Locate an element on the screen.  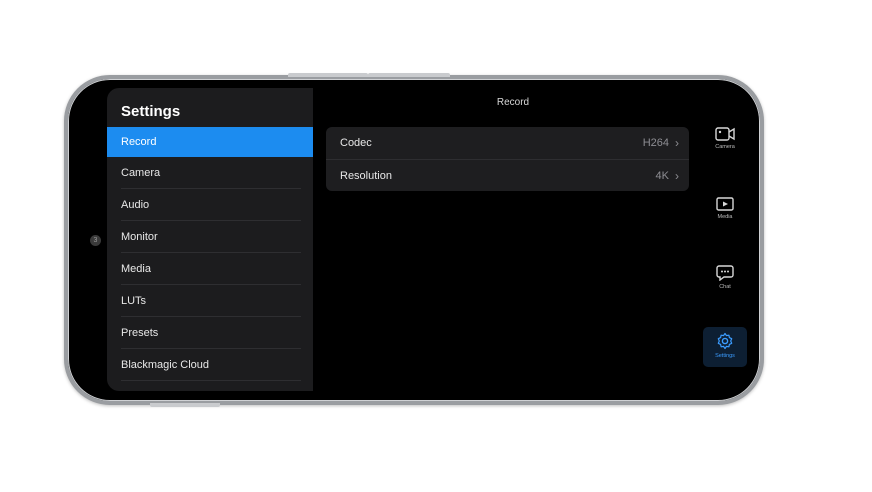
resolution-value: 4K is located at coordinates (662, 175).